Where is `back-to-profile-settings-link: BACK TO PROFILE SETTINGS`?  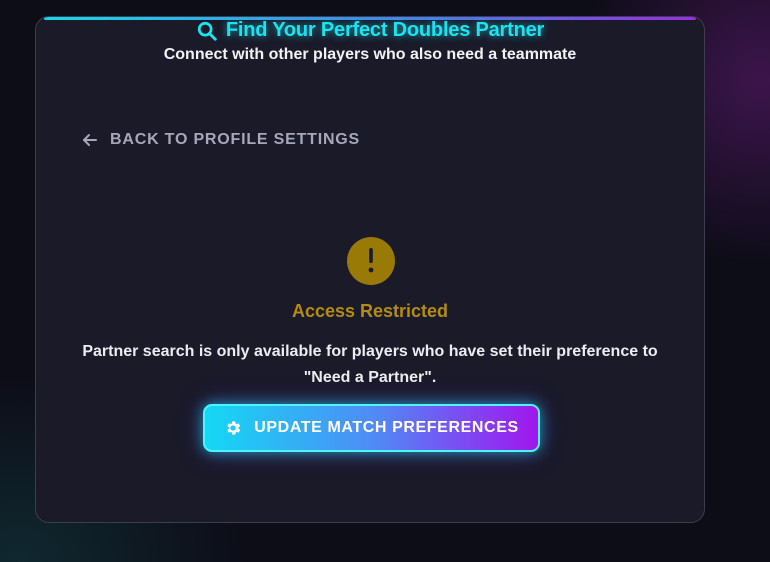
back-to-profile-settings-link: BACK TO PROFILE SETTINGS is located at coordinates (221, 140).